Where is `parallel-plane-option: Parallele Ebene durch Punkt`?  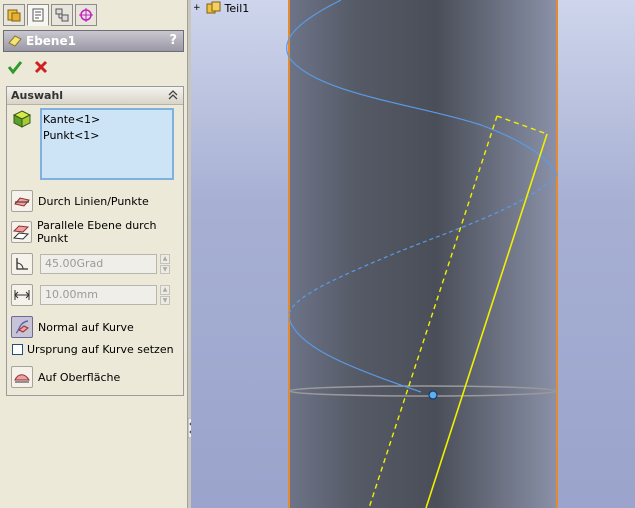 parallel-plane-option: Parallele Ebene durch Punkt is located at coordinates (97, 232).